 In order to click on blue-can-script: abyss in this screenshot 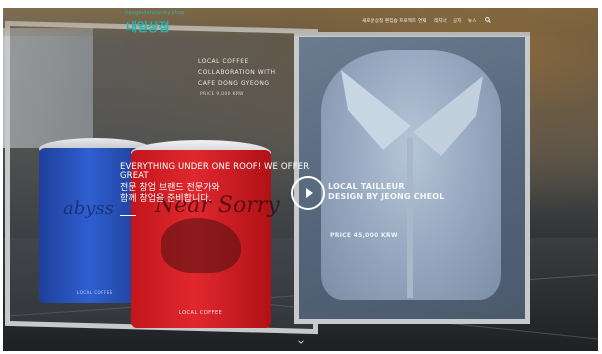, I will do `click(88, 208)`.